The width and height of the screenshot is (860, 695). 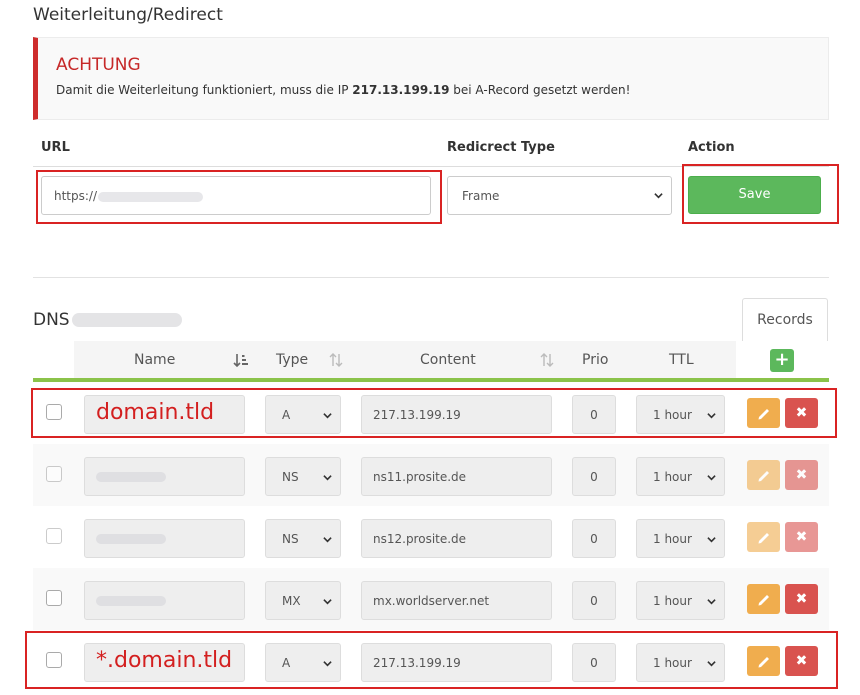 What do you see at coordinates (481, 196) in the screenshot?
I see `redirect-type-value: Frame` at bounding box center [481, 196].